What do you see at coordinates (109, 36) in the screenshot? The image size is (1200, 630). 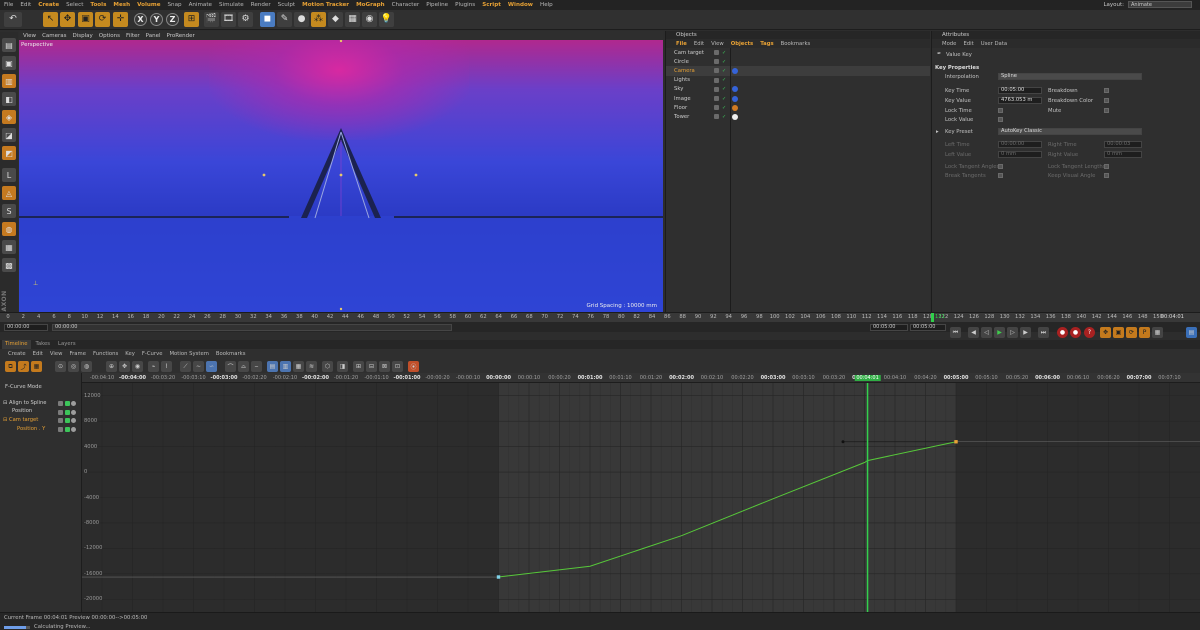 I see `viewport-menu-options: Options` at bounding box center [109, 36].